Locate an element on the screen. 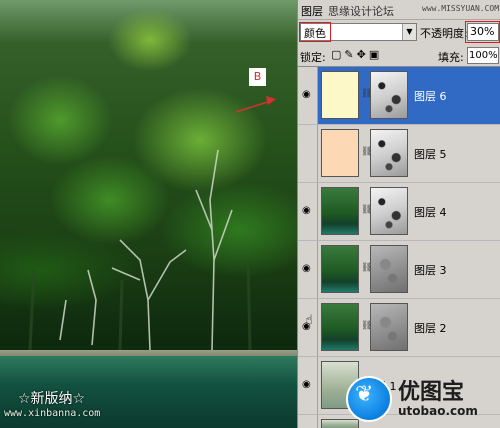 The image size is (500, 428). layer-row-4: ◉ ⛓ 图层 4 is located at coordinates (399, 212).